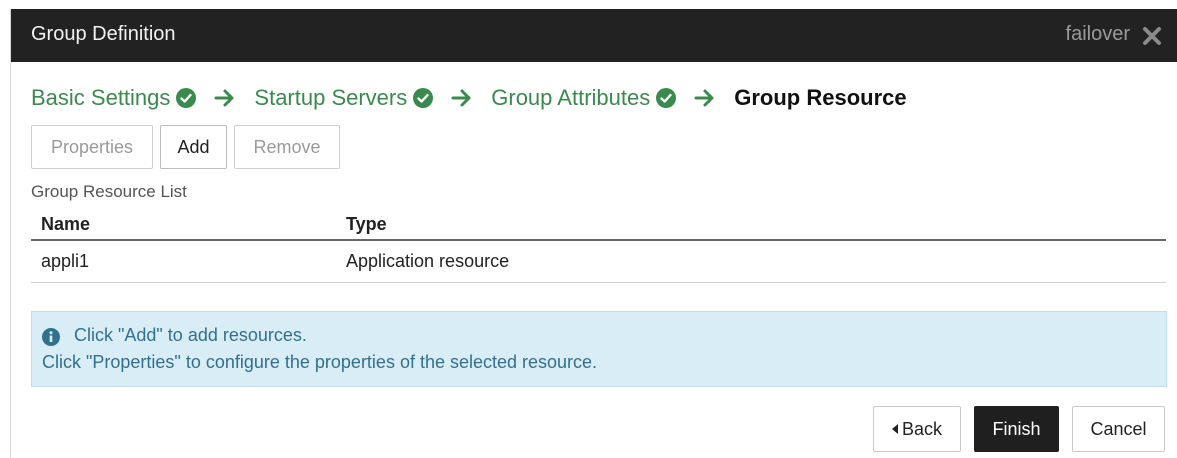  Describe the element at coordinates (599, 335) in the screenshot. I see `info-line-1-row: Click "Add" to add resources.` at that location.